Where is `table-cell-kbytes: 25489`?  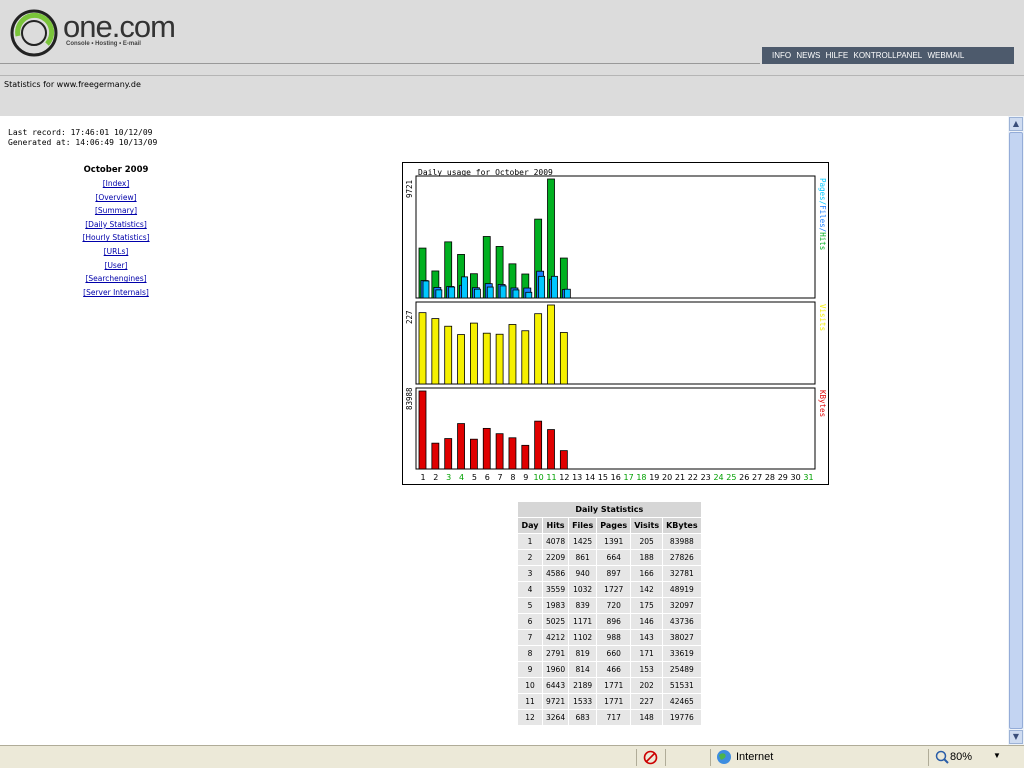 table-cell-kbytes: 25489 is located at coordinates (682, 669).